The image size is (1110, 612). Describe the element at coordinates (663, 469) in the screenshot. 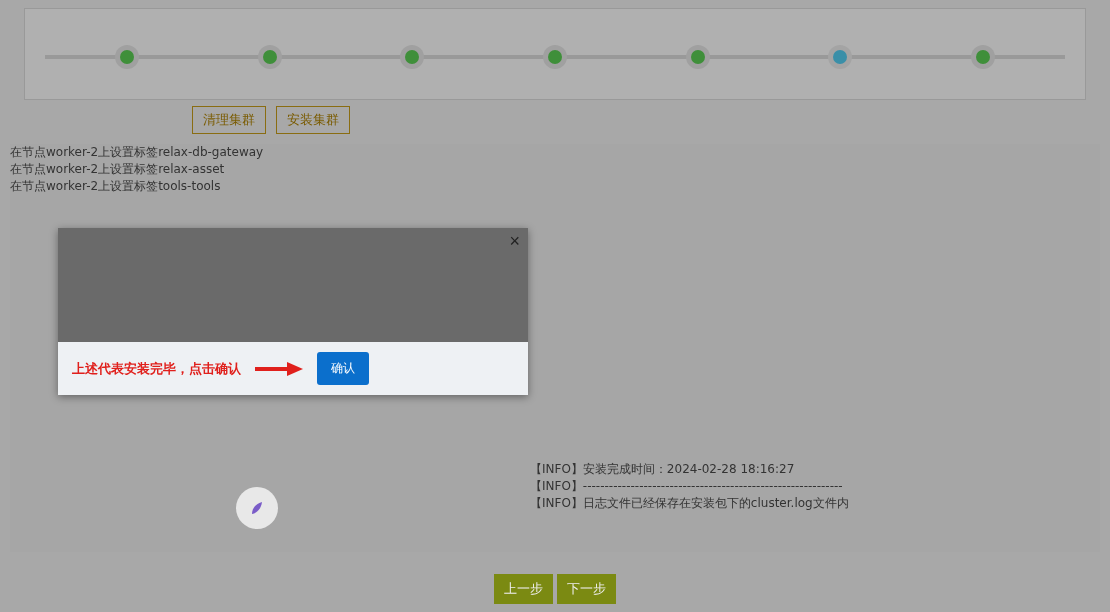

I see `log-line: 【INFO】安装完成时间：2024-02-28 18:16:27` at that location.